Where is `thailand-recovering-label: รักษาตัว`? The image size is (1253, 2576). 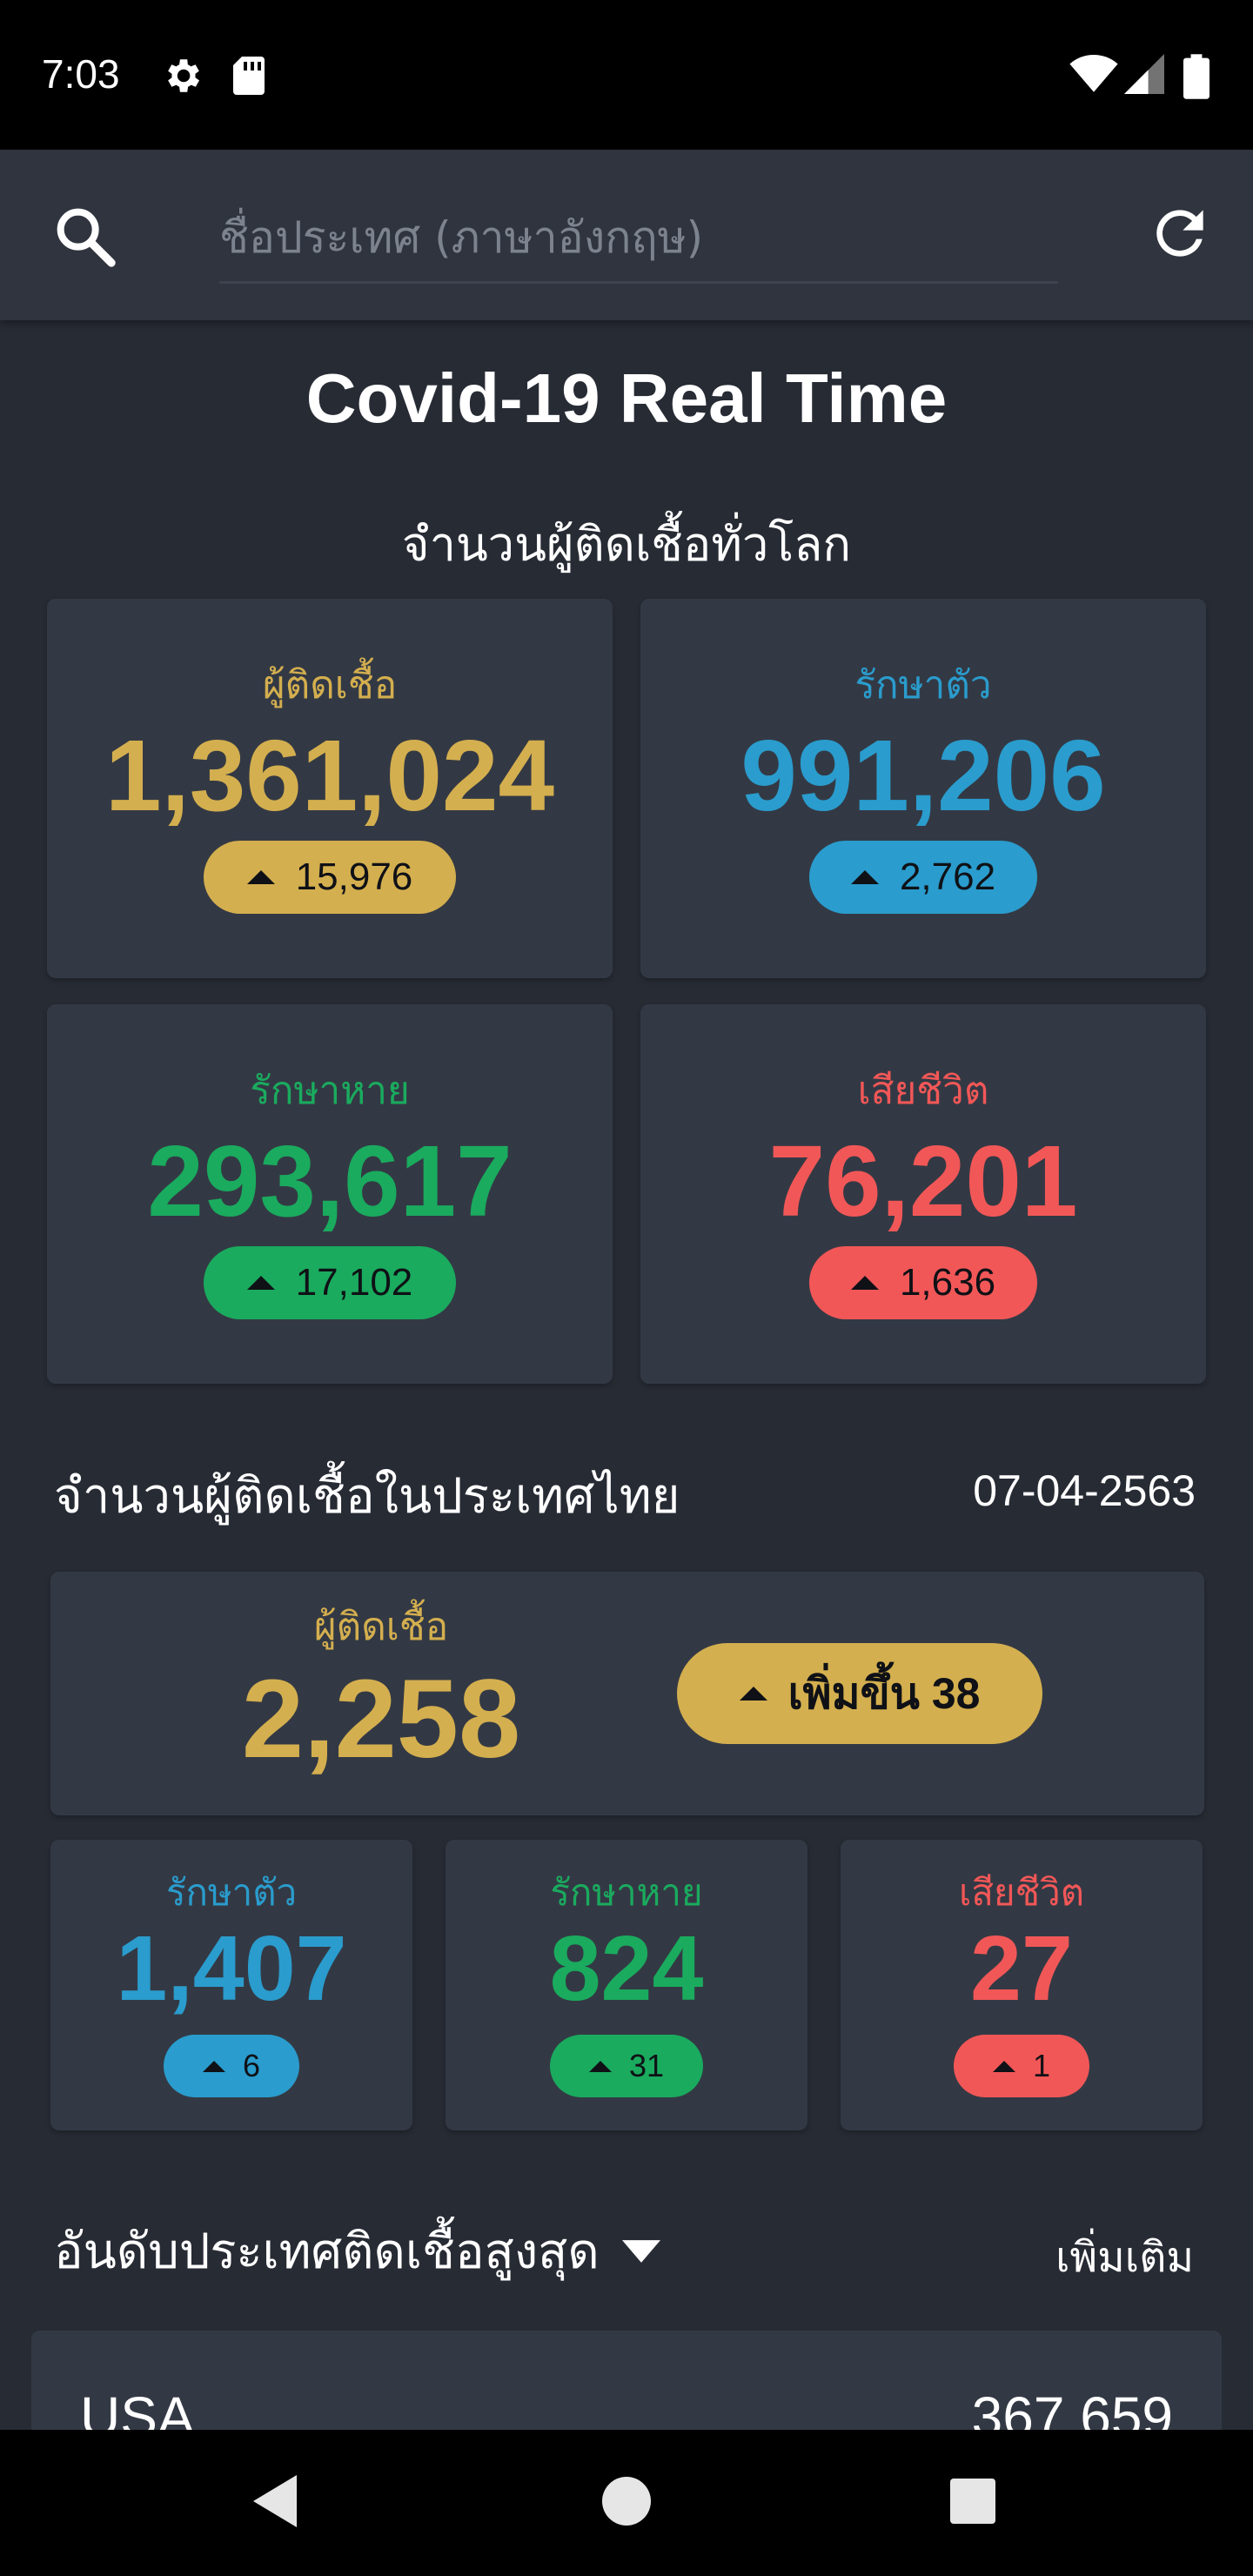 thailand-recovering-label: รักษาตัว is located at coordinates (231, 1893).